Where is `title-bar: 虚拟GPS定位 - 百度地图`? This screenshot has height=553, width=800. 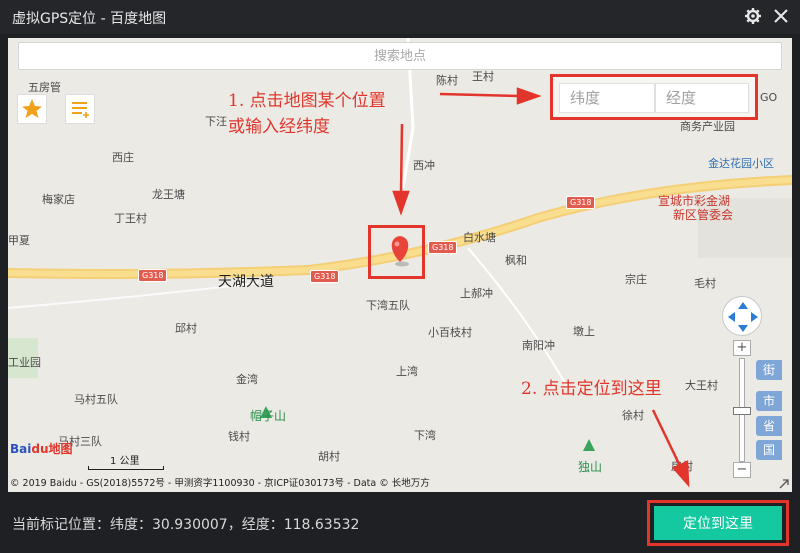 title-bar: 虚拟GPS定位 - 百度地图 is located at coordinates (400, 17).